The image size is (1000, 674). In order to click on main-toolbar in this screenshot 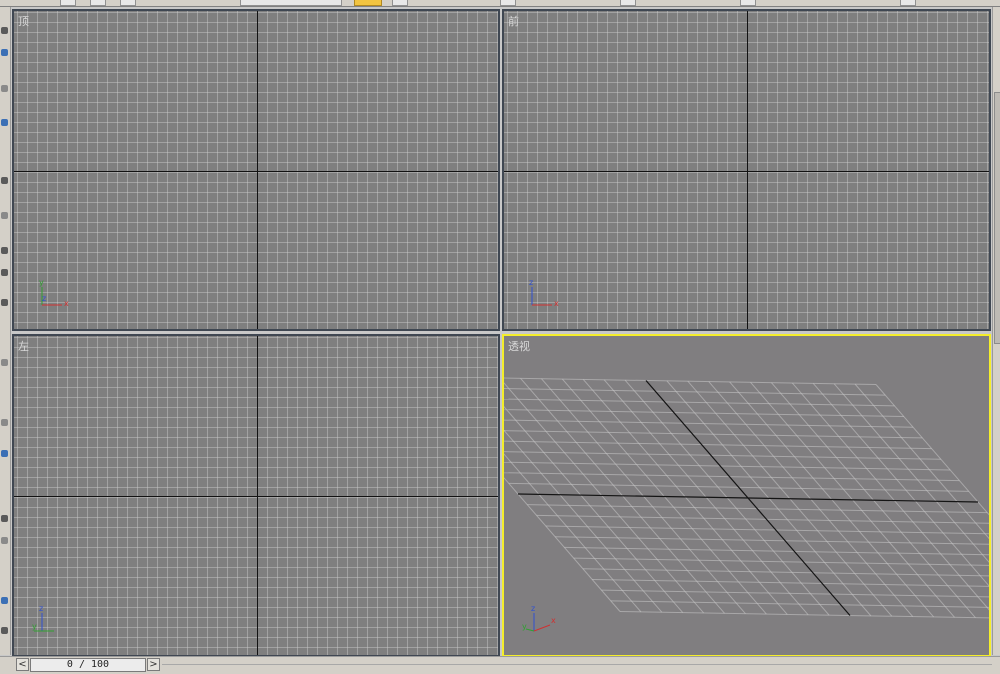, I will do `click(500, 3)`.